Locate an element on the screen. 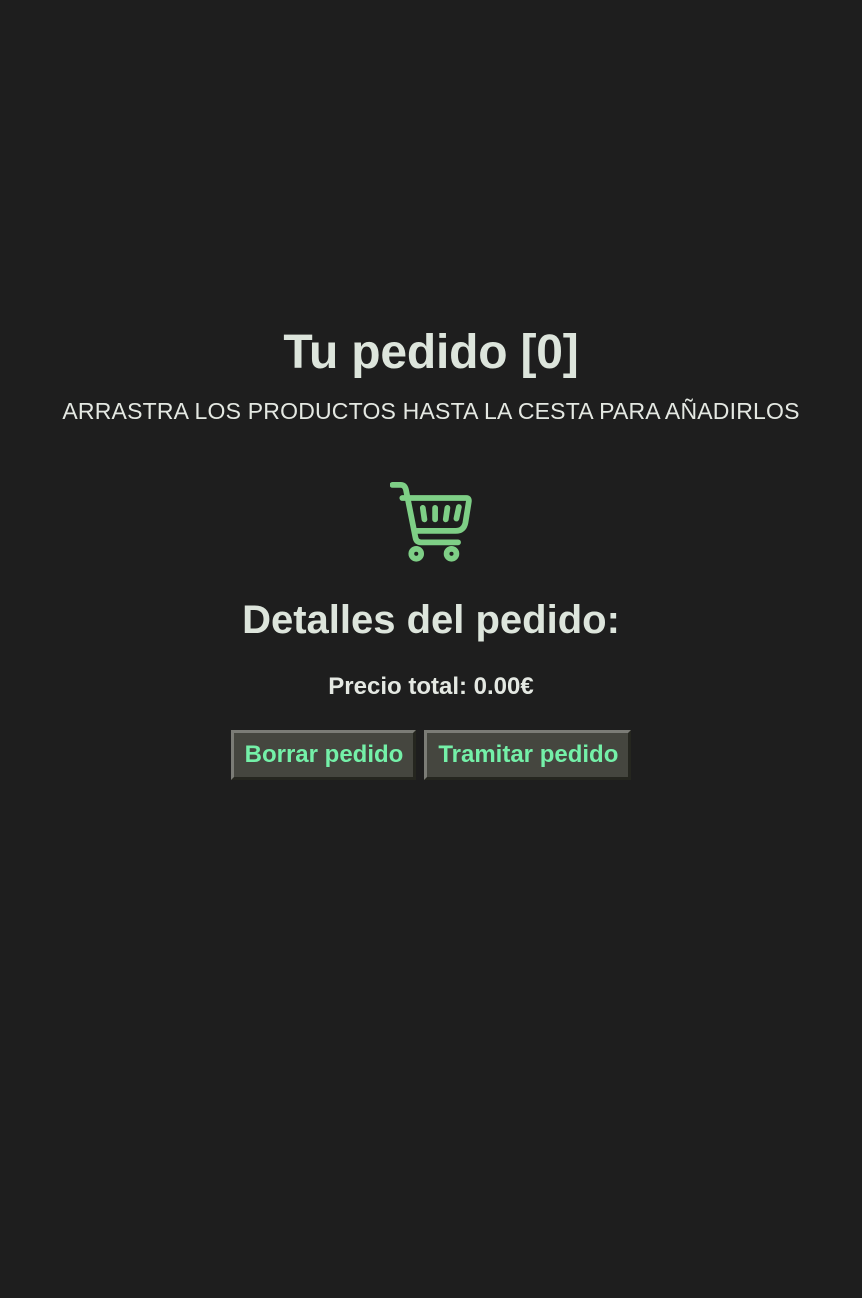  clear-order-button: Borrar pedido is located at coordinates (323, 755).